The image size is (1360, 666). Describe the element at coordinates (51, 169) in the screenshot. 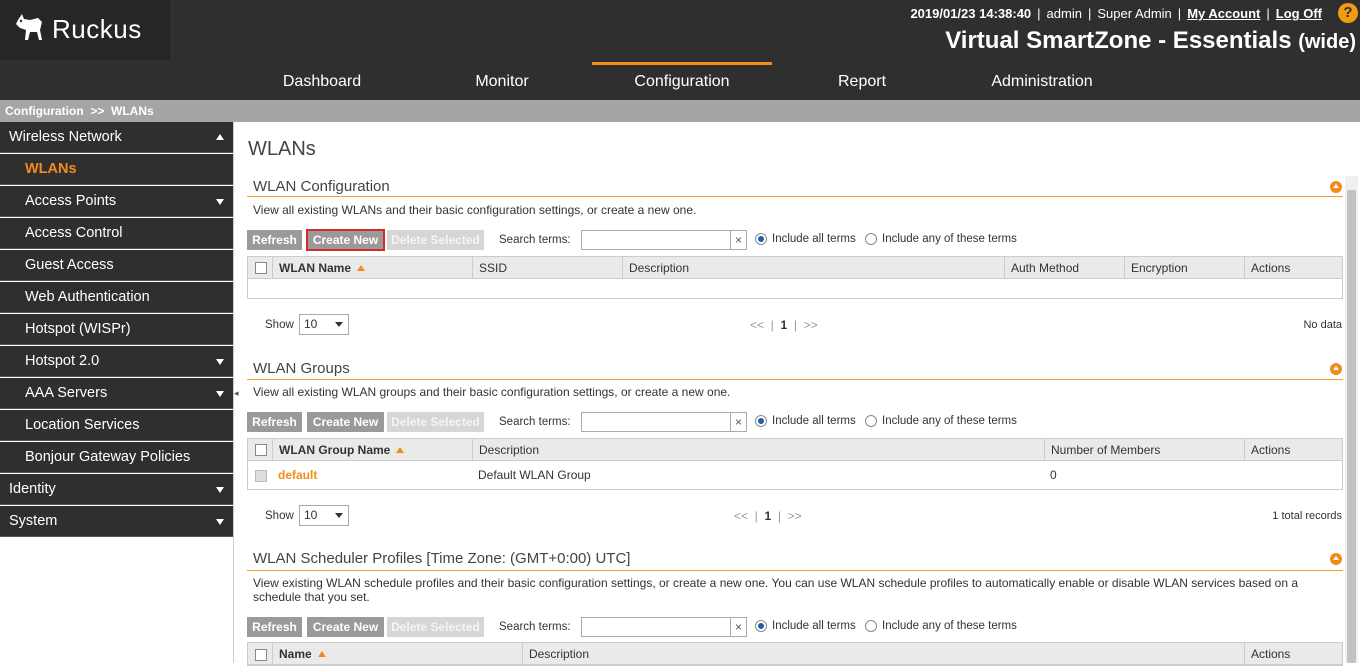

I see `sidebar-item-label: WLANs` at that location.